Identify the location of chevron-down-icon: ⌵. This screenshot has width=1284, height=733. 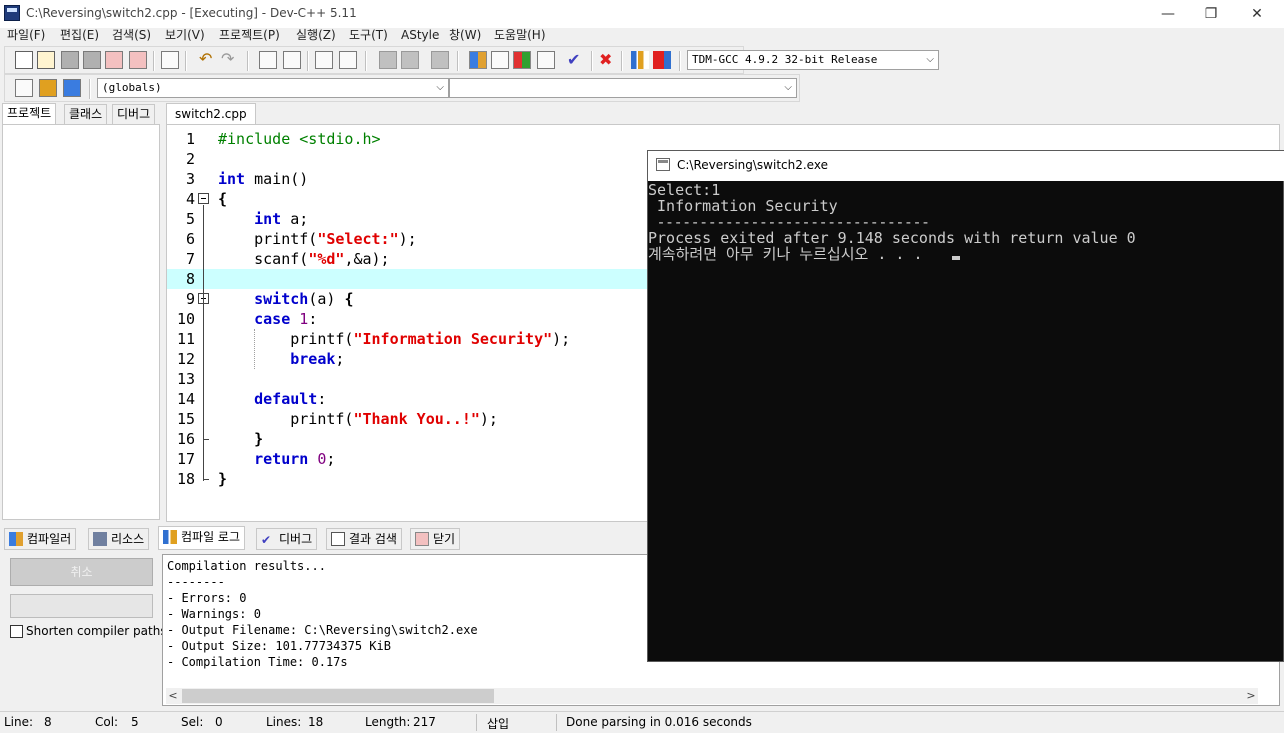
(930, 59).